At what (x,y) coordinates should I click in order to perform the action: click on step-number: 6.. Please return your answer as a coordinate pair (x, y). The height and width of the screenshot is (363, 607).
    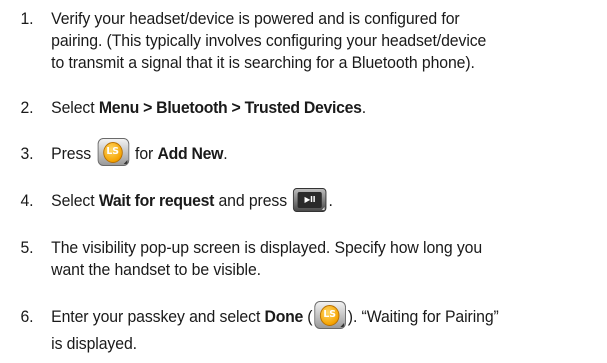
    Looking at the image, I should click on (27, 316).